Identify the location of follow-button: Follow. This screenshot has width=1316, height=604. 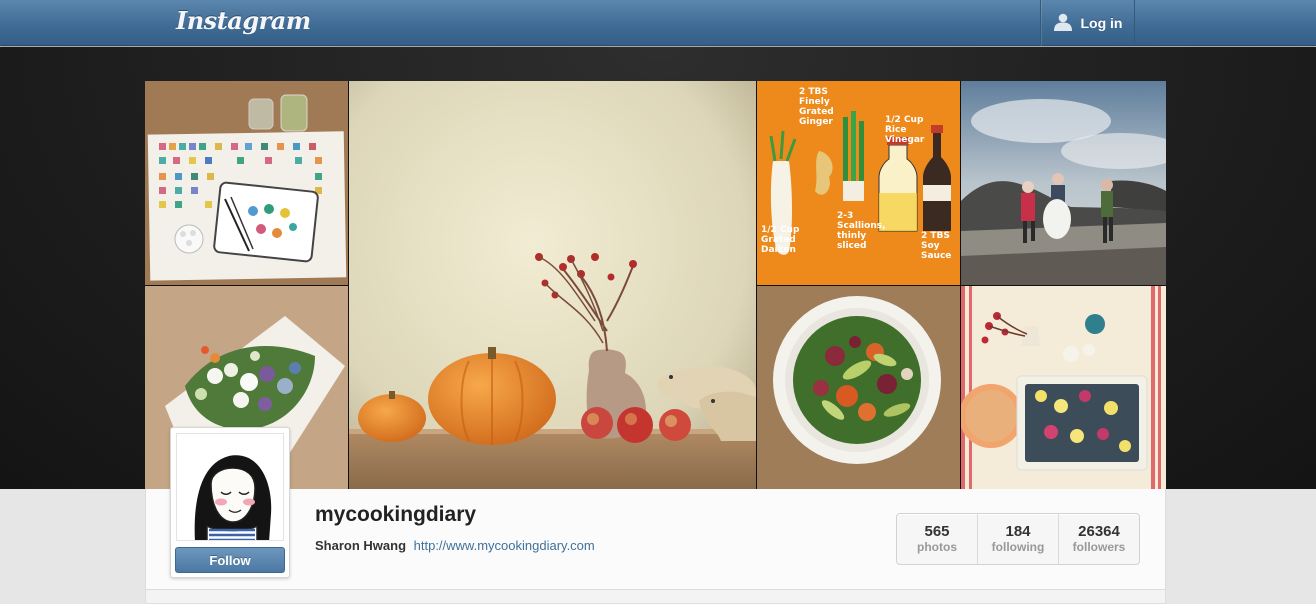
(230, 560).